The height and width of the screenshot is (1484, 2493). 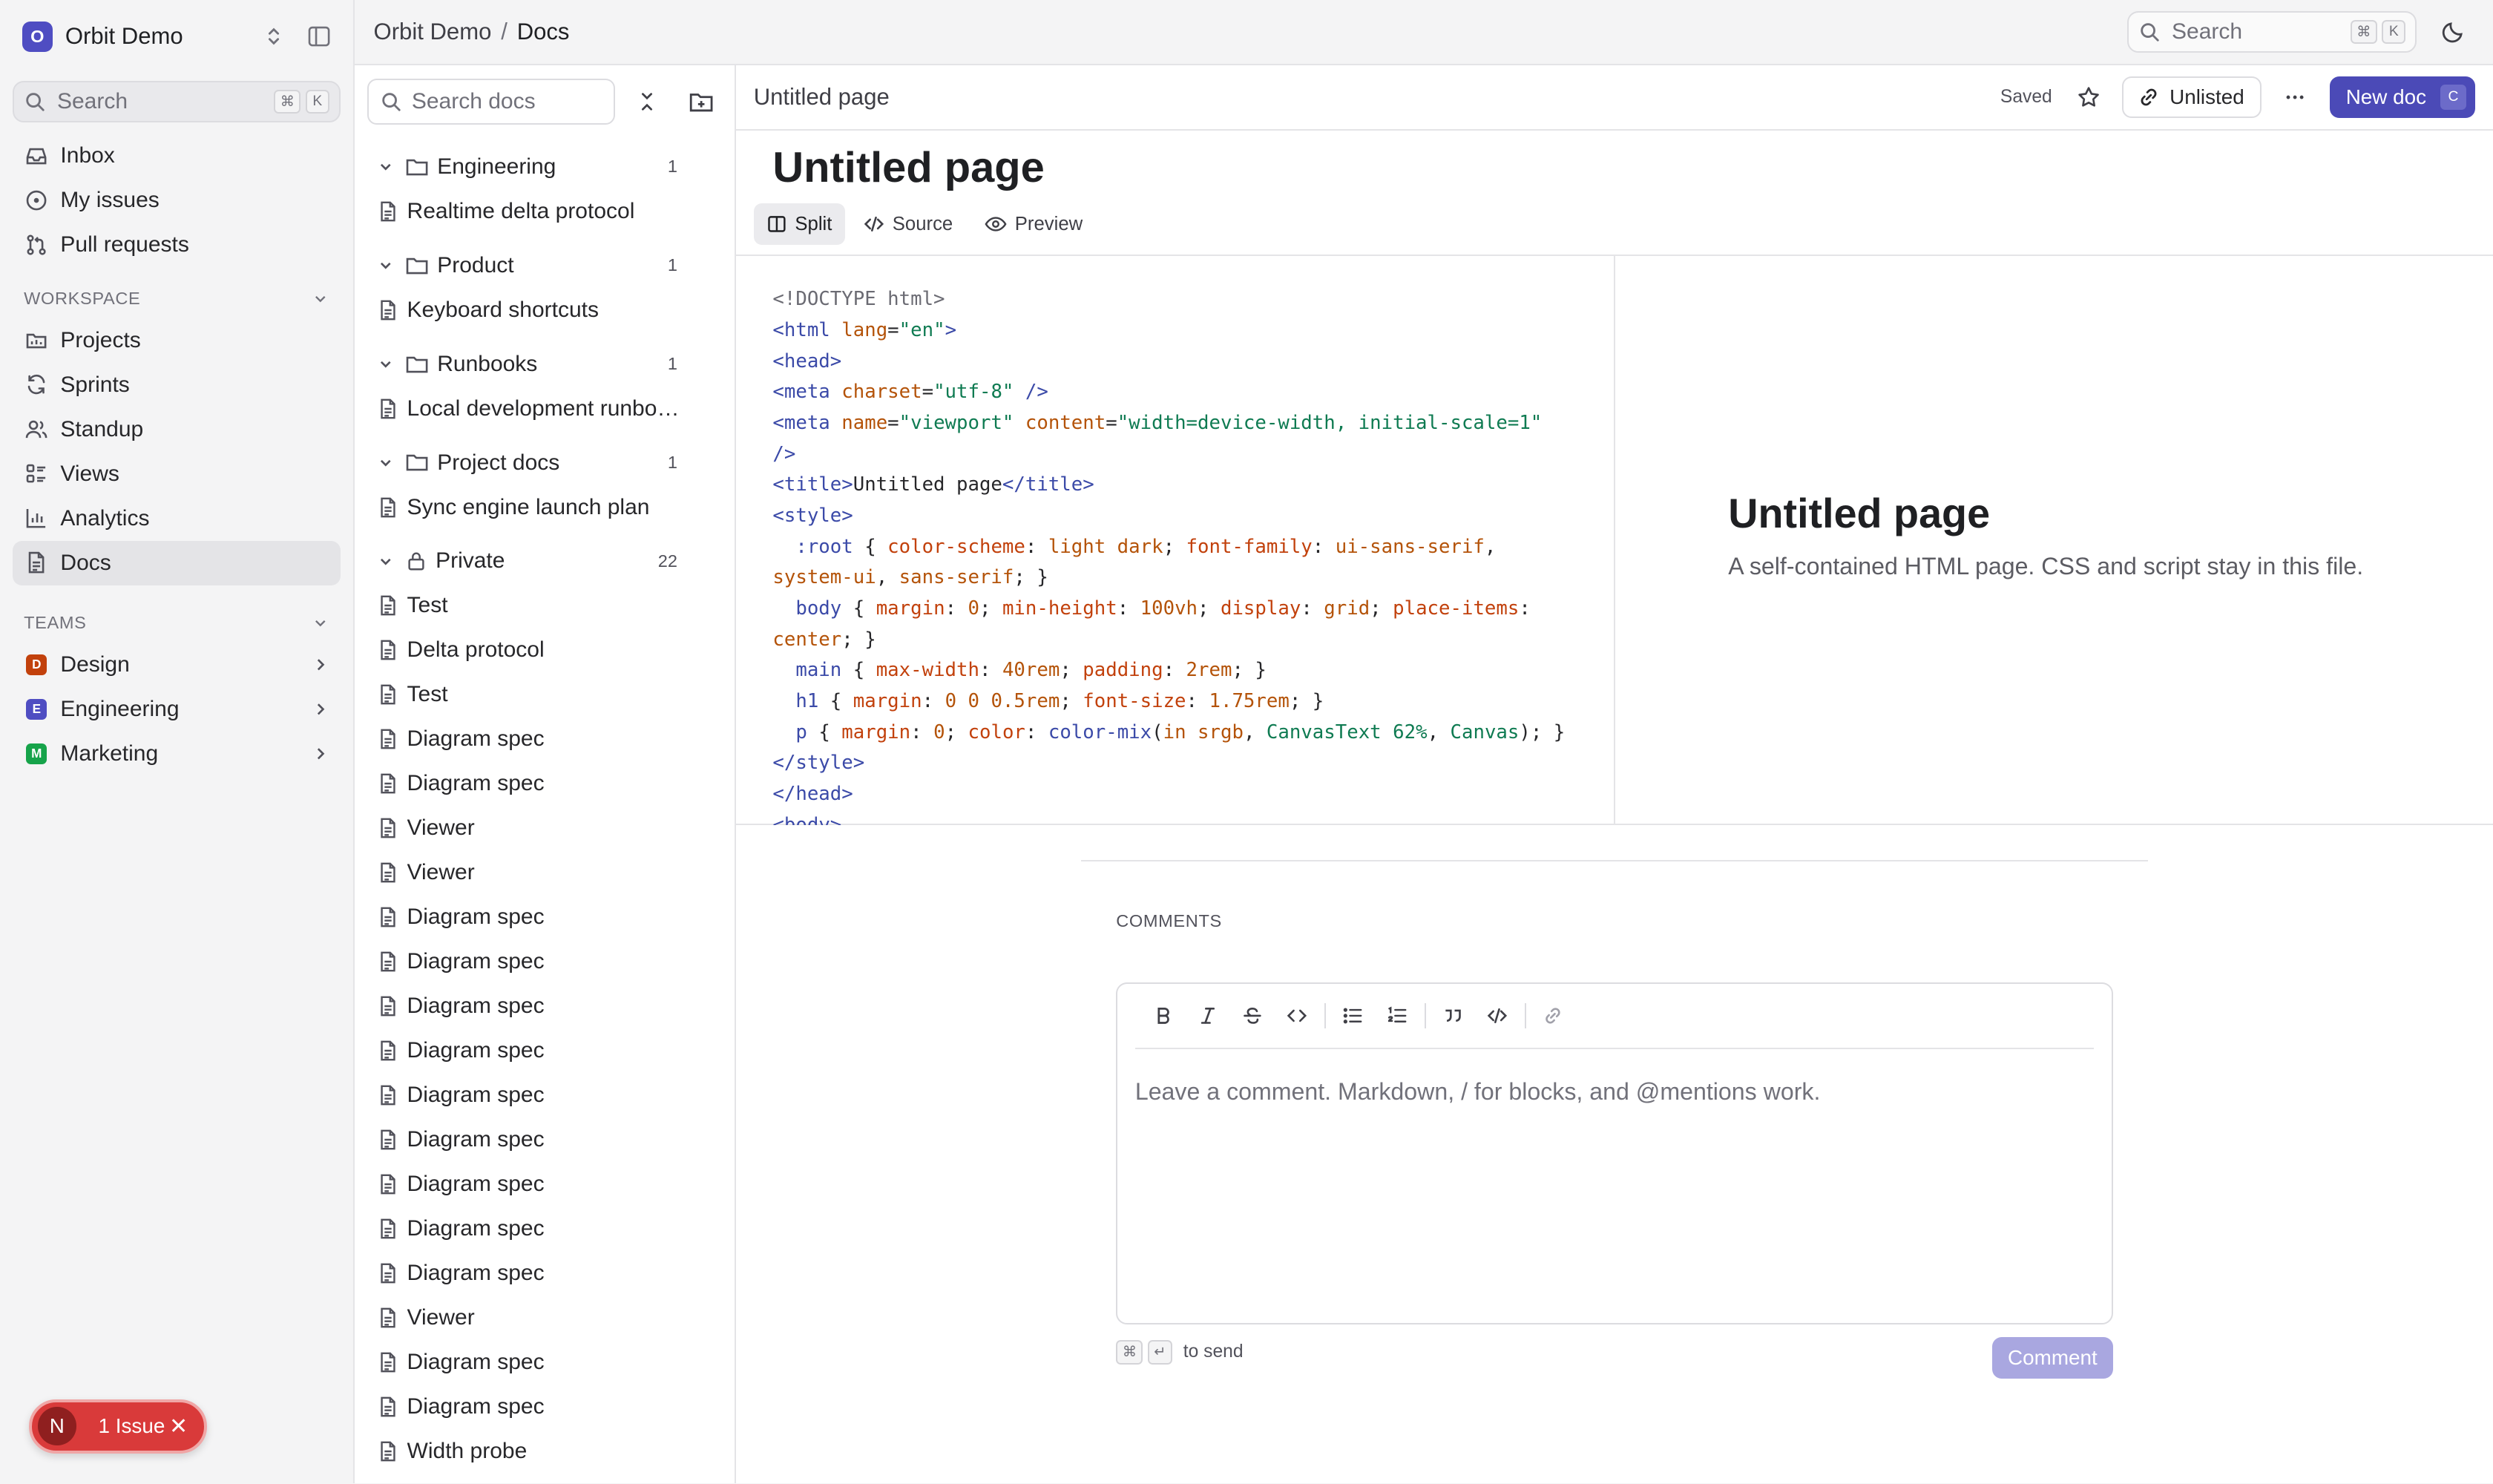 What do you see at coordinates (1252, 1015) in the screenshot?
I see `strikethrough-icon` at bounding box center [1252, 1015].